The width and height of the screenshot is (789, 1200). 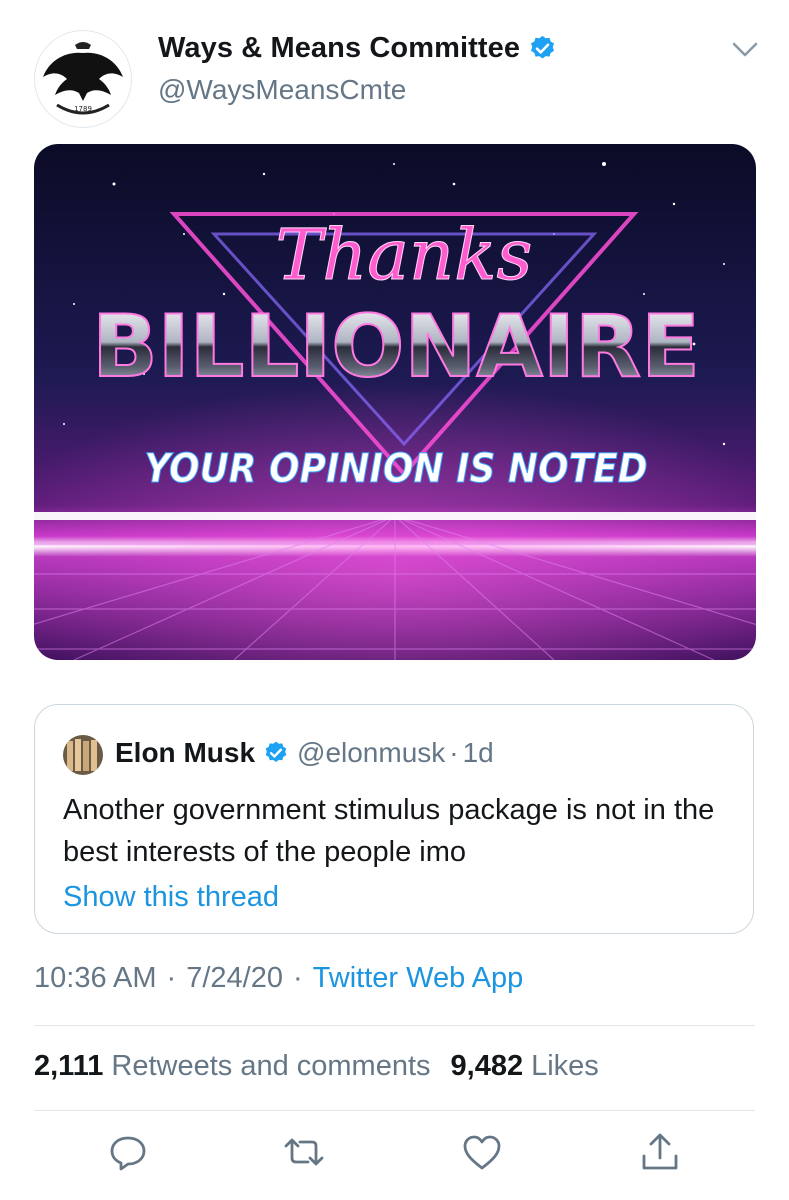 What do you see at coordinates (339, 48) in the screenshot?
I see `author-name: Ways & Means Committee` at bounding box center [339, 48].